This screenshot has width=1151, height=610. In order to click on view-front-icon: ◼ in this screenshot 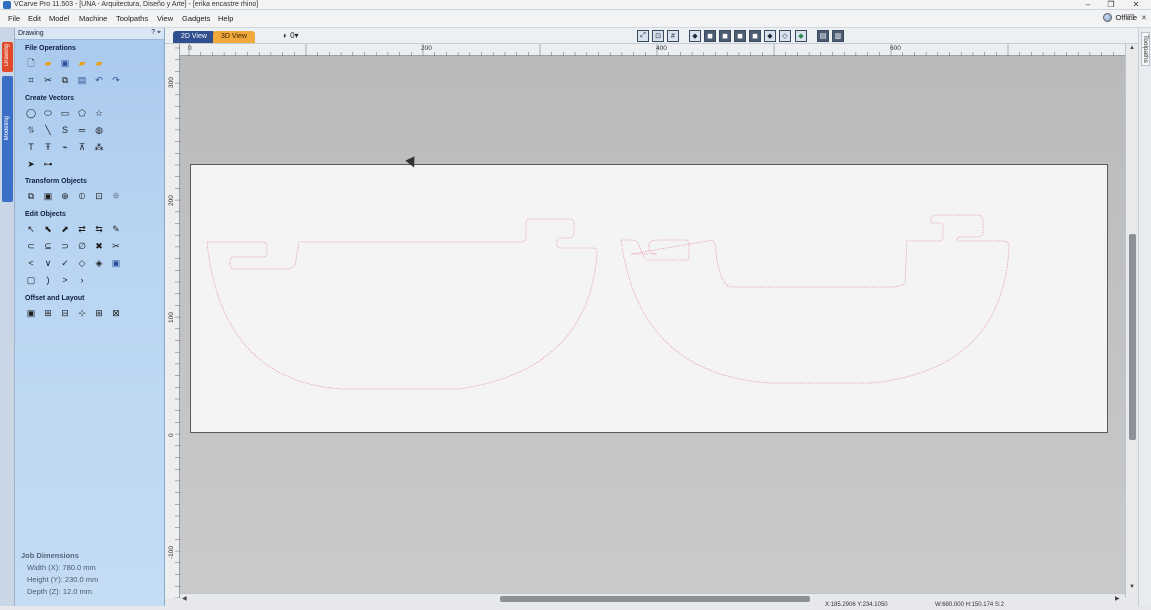, I will do `click(740, 36)`.